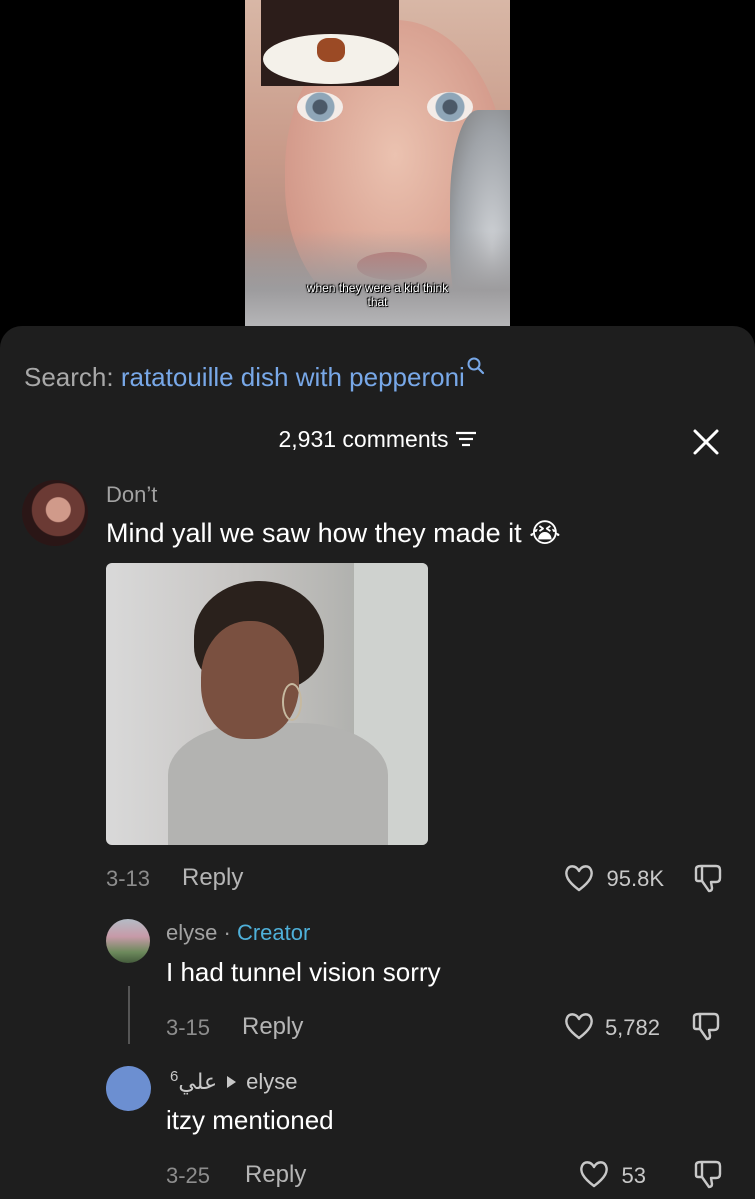 The width and height of the screenshot is (755, 1199). I want to click on reply-username: elyse, so click(191, 932).